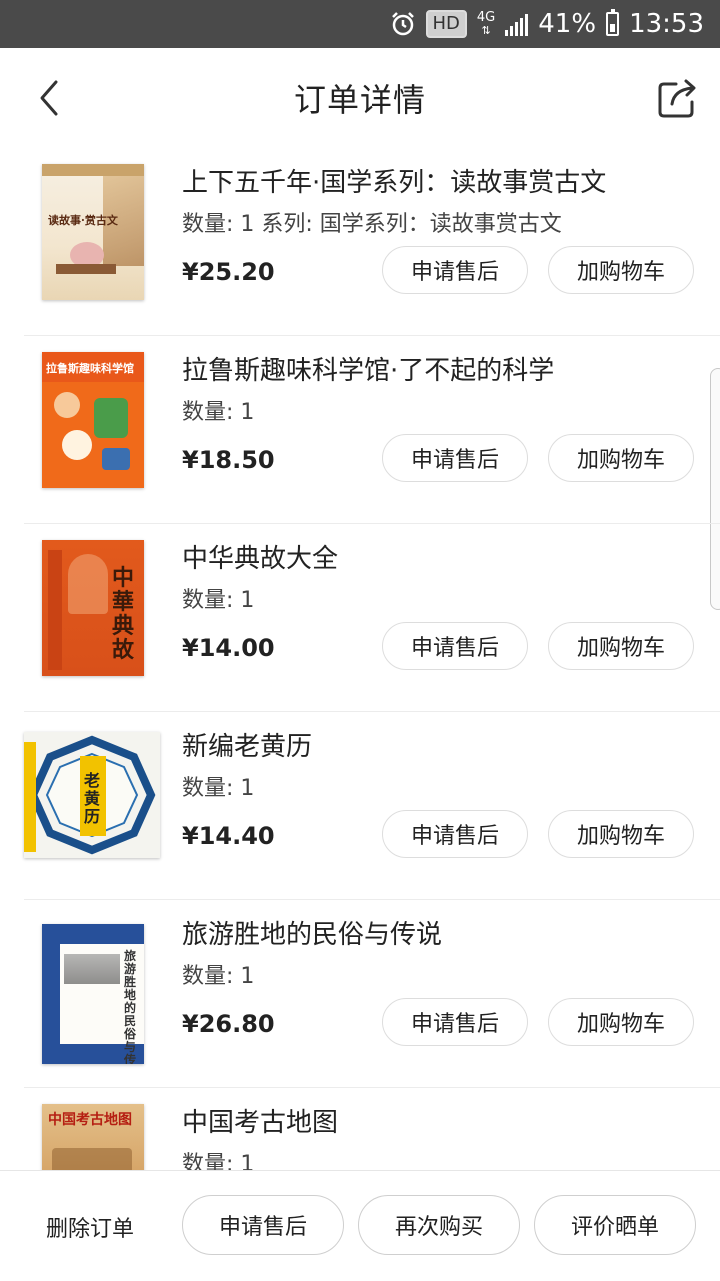 The width and height of the screenshot is (720, 1281). What do you see at coordinates (93, 608) in the screenshot?
I see `book-cover: 中華典故` at bounding box center [93, 608].